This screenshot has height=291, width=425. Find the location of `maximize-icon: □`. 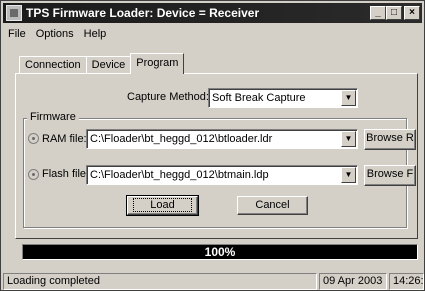

maximize-icon: □ is located at coordinates (394, 13).